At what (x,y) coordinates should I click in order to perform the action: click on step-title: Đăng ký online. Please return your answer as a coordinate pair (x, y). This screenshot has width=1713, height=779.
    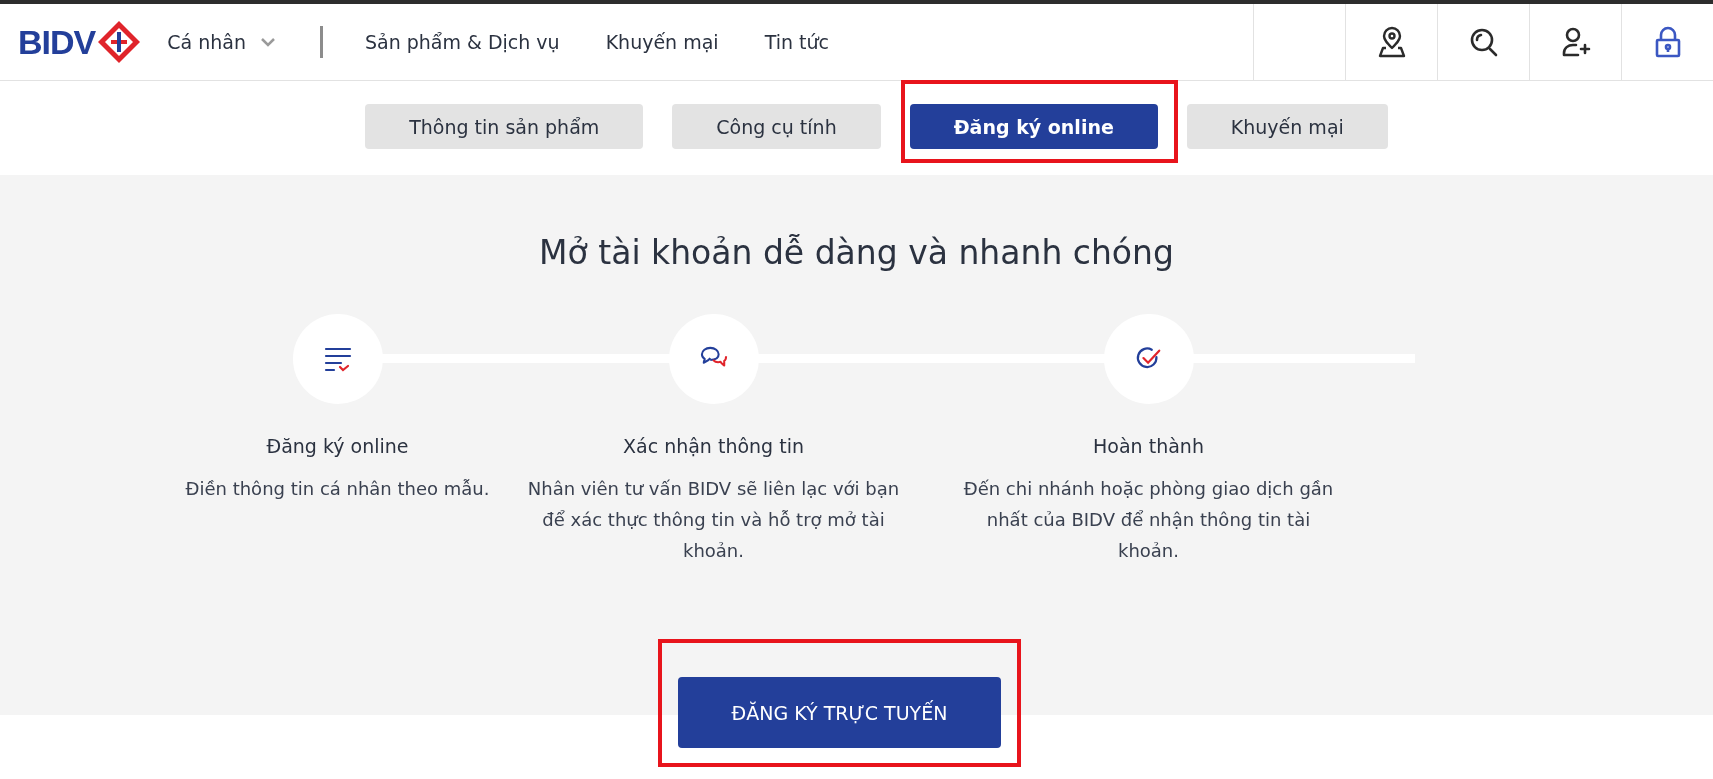
    Looking at the image, I should click on (337, 446).